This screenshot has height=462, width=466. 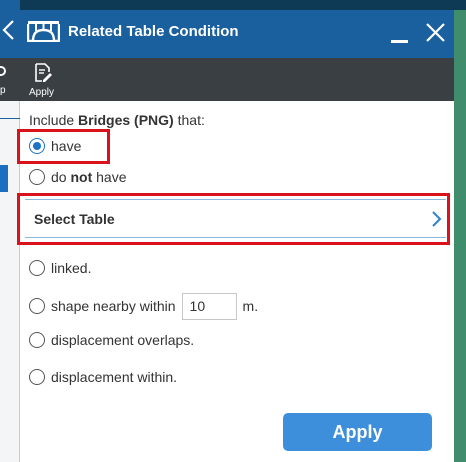 What do you see at coordinates (54, 120) in the screenshot?
I see `include-prefix: Include` at bounding box center [54, 120].